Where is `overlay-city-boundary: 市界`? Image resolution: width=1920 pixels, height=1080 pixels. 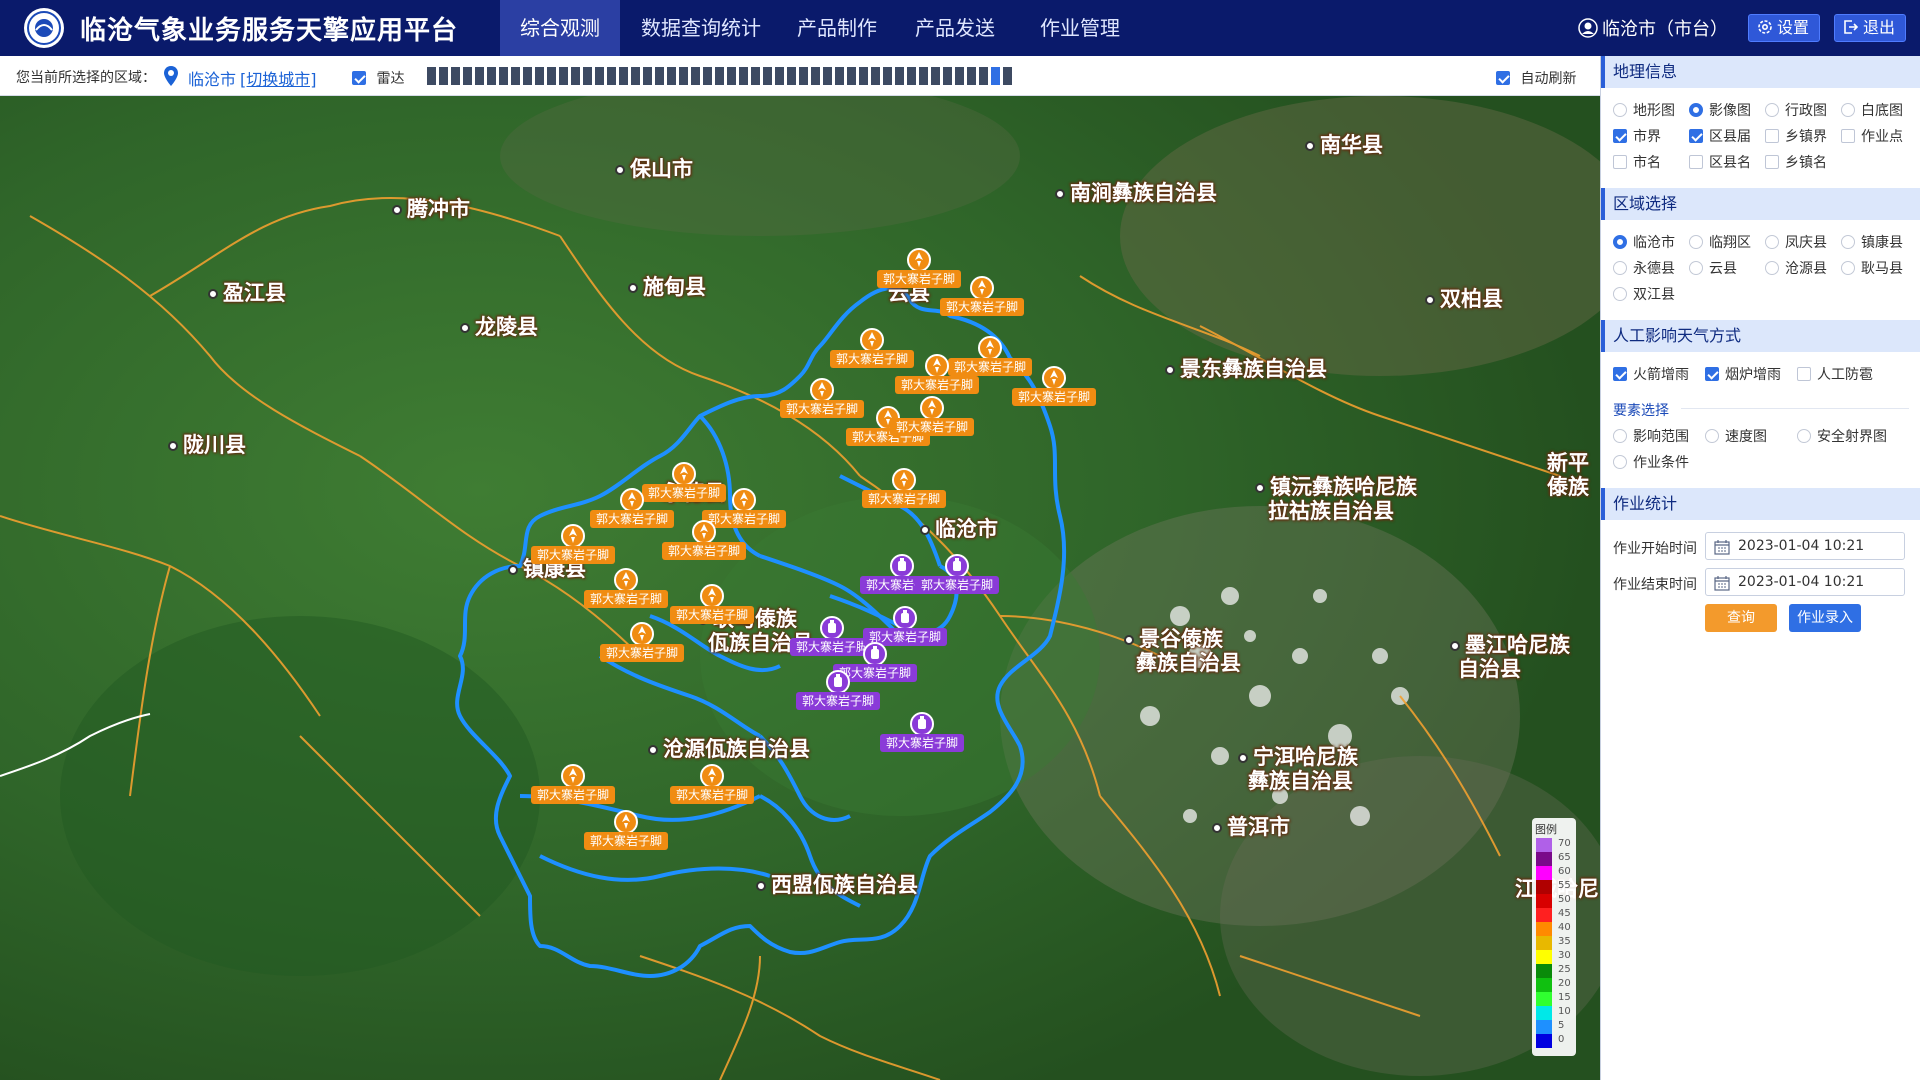
overlay-city-boundary: 市界 is located at coordinates (1637, 136).